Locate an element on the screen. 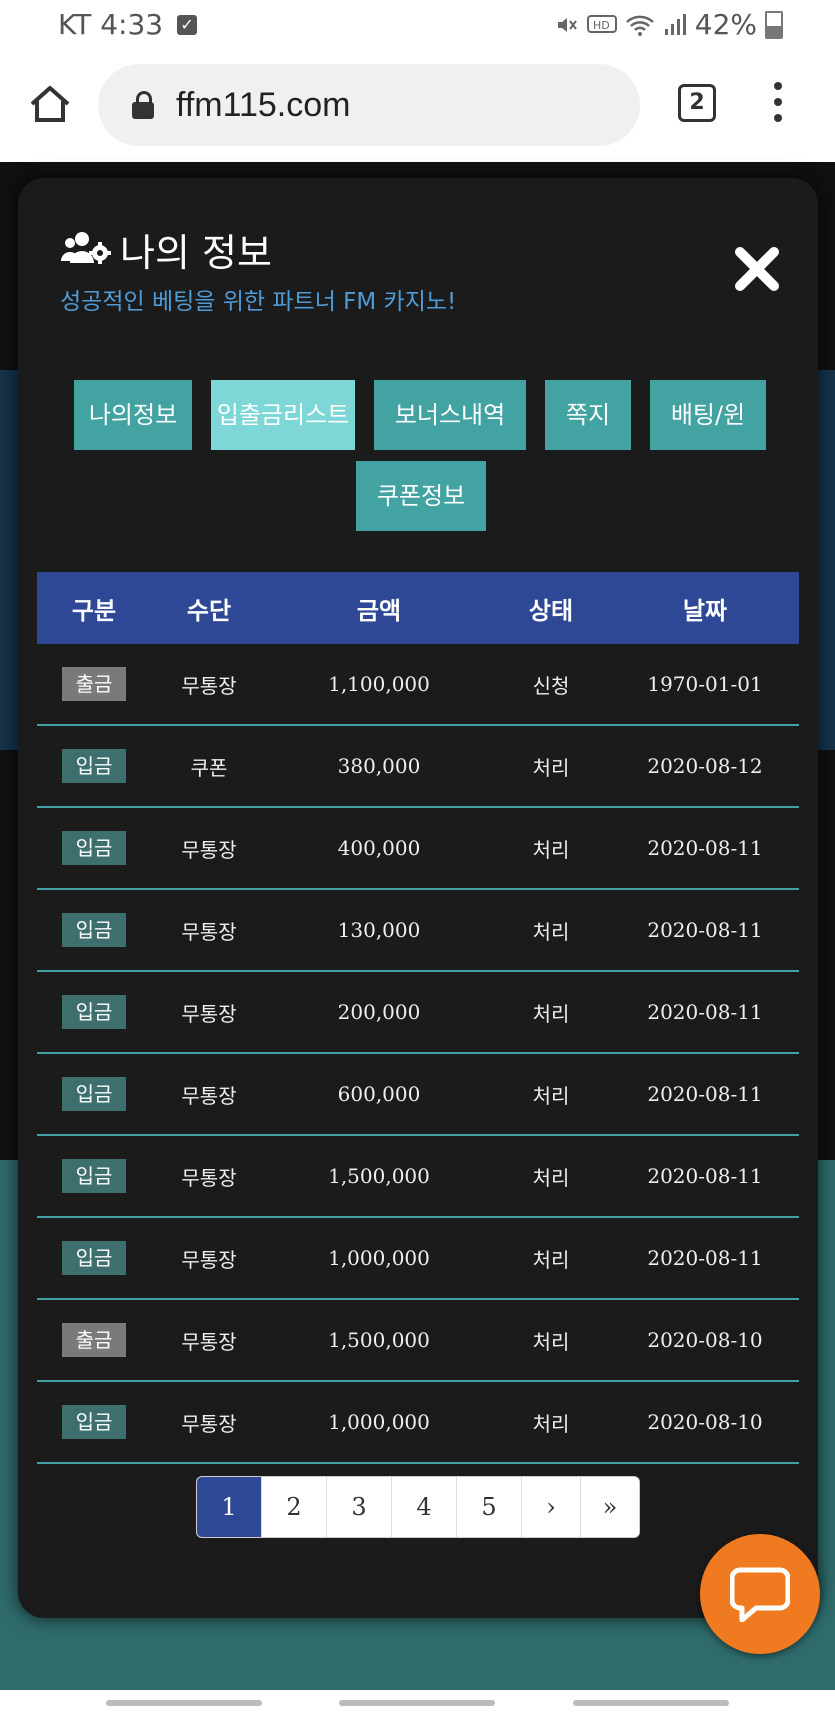 This screenshot has width=835, height=1716. cell-date: 1970-01-01 is located at coordinates (705, 684).